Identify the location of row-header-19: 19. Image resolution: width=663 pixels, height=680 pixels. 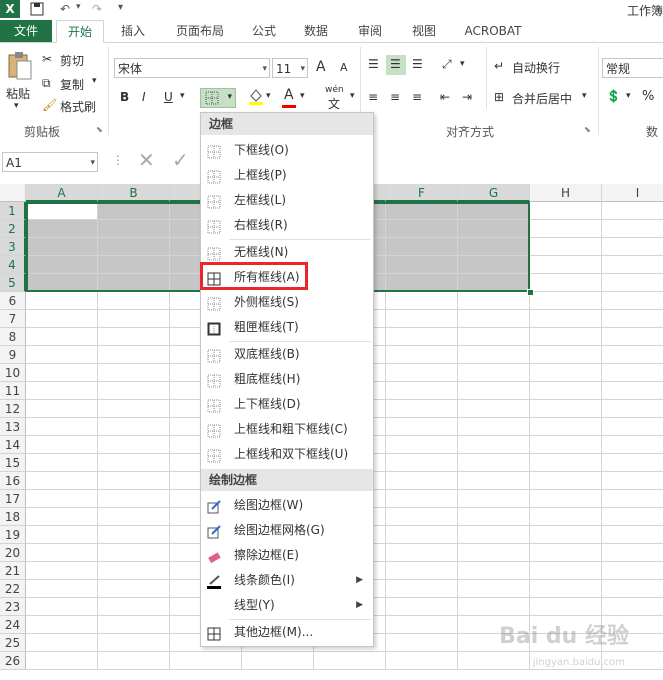
(13, 535).